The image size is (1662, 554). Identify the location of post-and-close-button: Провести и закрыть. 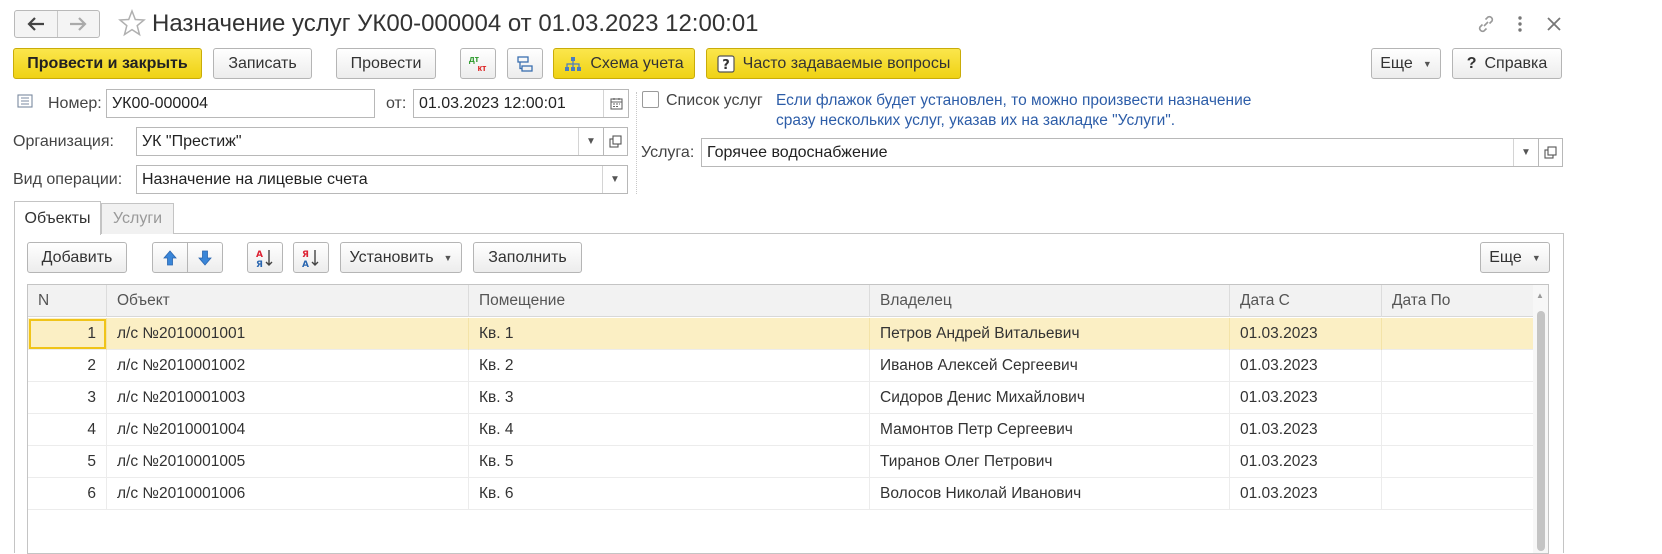
(107, 63).